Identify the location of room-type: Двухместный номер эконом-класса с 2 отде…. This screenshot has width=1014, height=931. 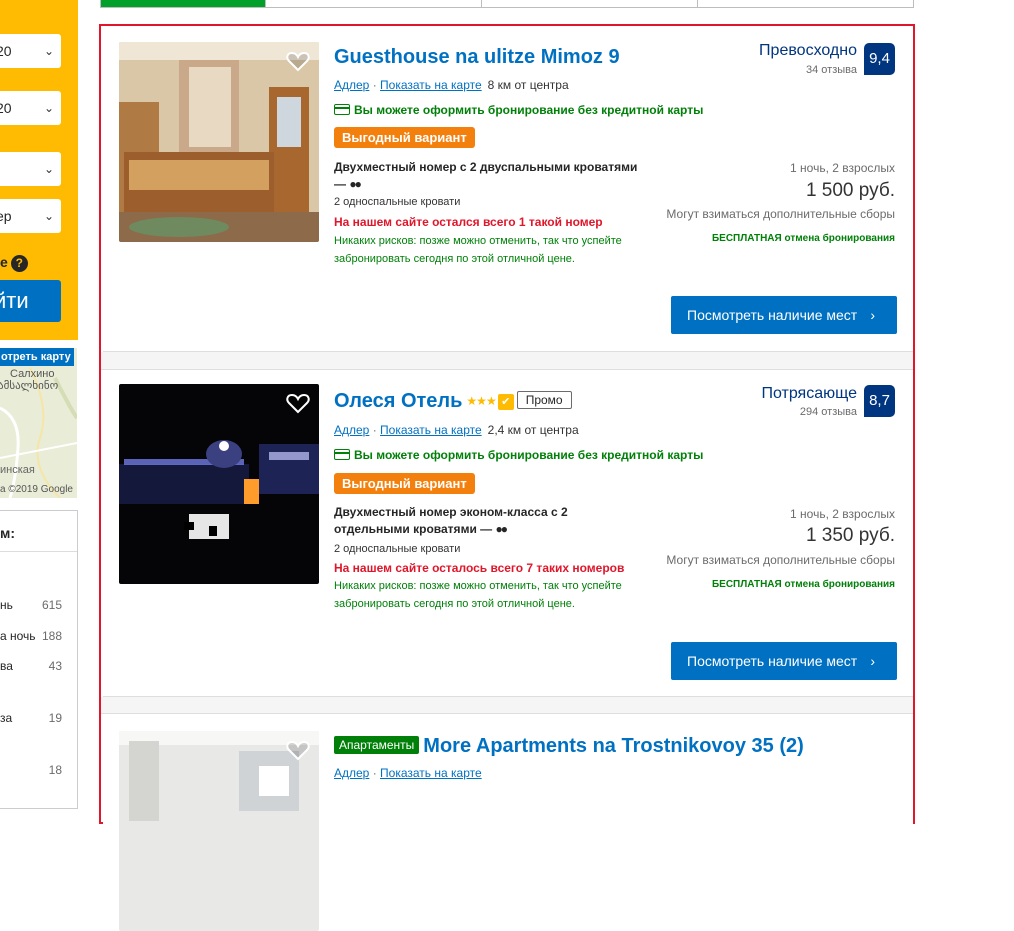
(489, 521).